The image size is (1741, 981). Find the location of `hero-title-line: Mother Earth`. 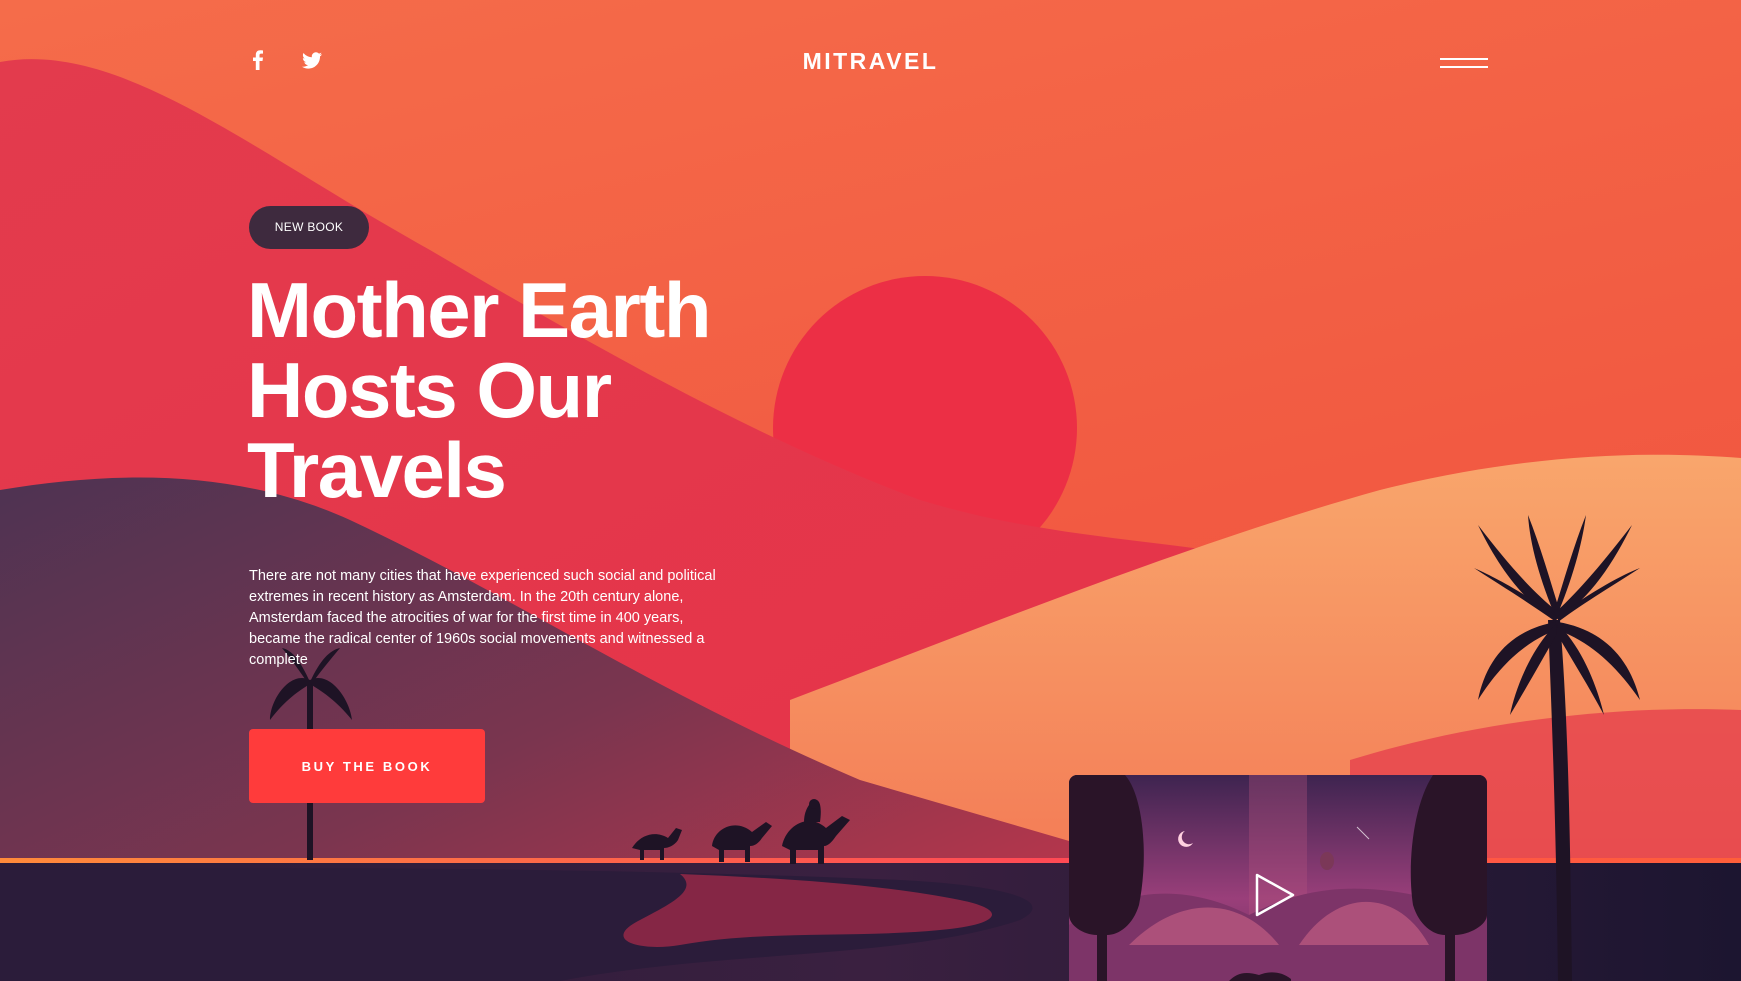

hero-title-line: Mother Earth is located at coordinates (479, 310).